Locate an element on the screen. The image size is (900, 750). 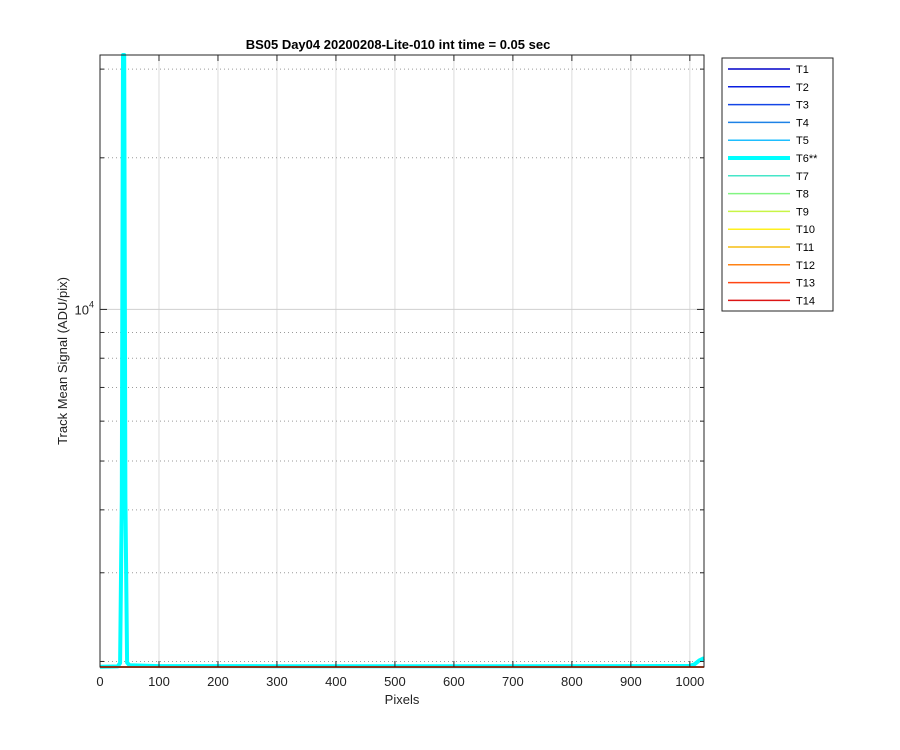
legend-entry: T9 is located at coordinates (802, 212).